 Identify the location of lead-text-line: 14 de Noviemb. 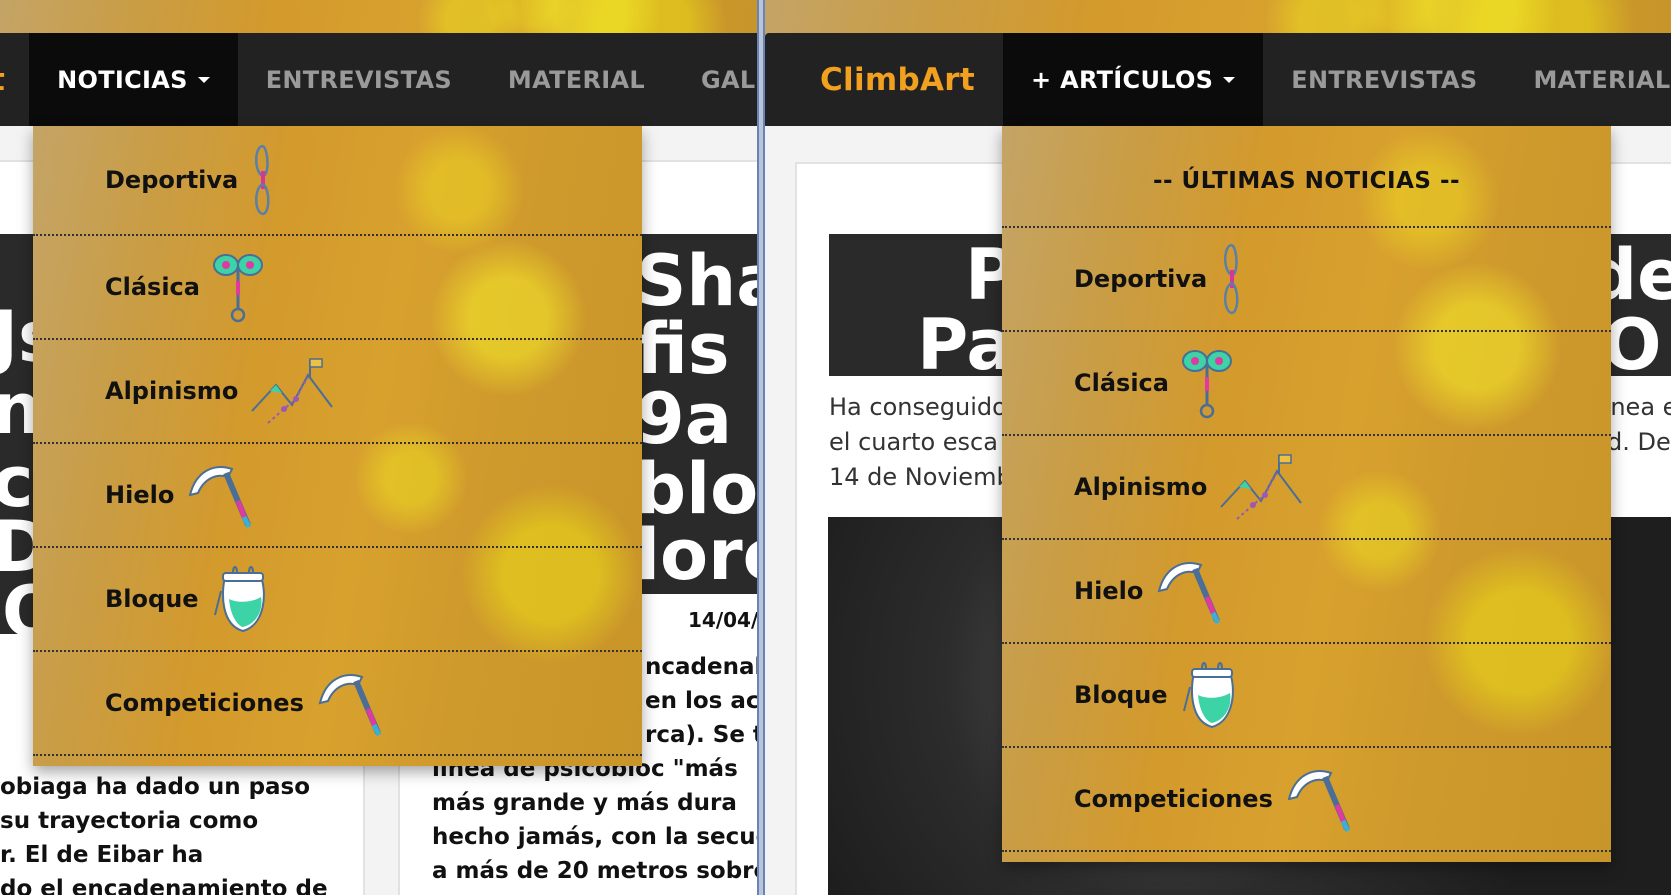
(920, 477).